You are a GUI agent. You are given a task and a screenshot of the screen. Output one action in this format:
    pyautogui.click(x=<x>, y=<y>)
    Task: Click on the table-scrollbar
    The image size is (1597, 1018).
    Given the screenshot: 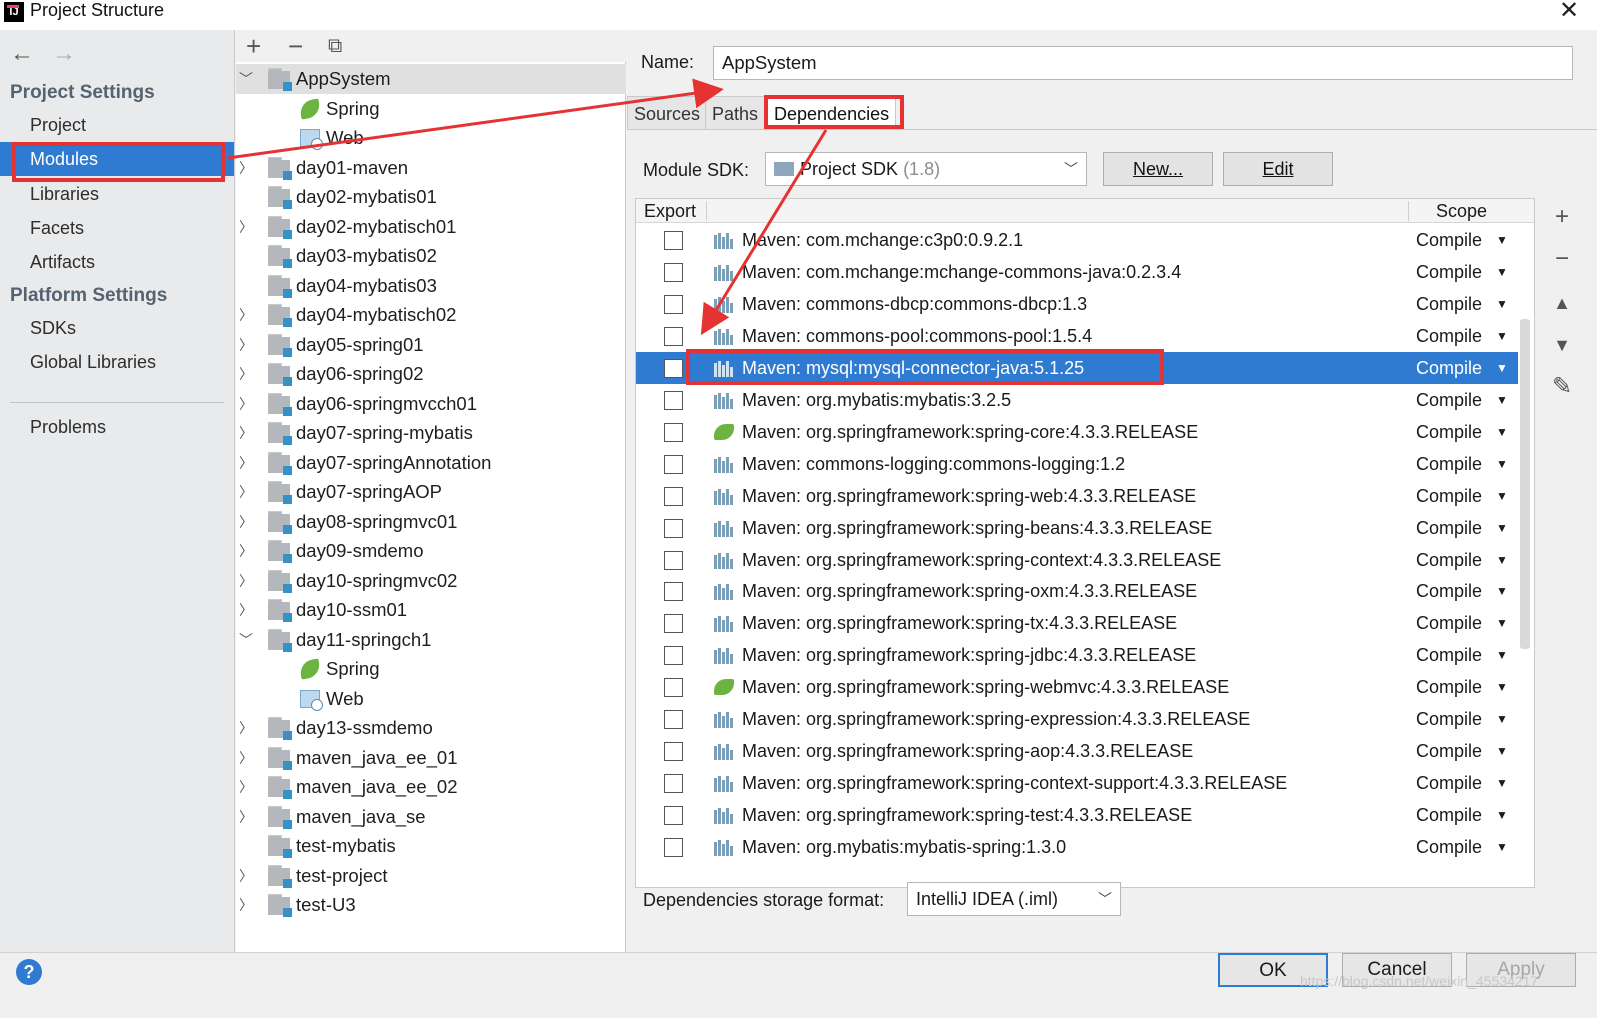 What is the action you would take?
    pyautogui.click(x=1525, y=484)
    